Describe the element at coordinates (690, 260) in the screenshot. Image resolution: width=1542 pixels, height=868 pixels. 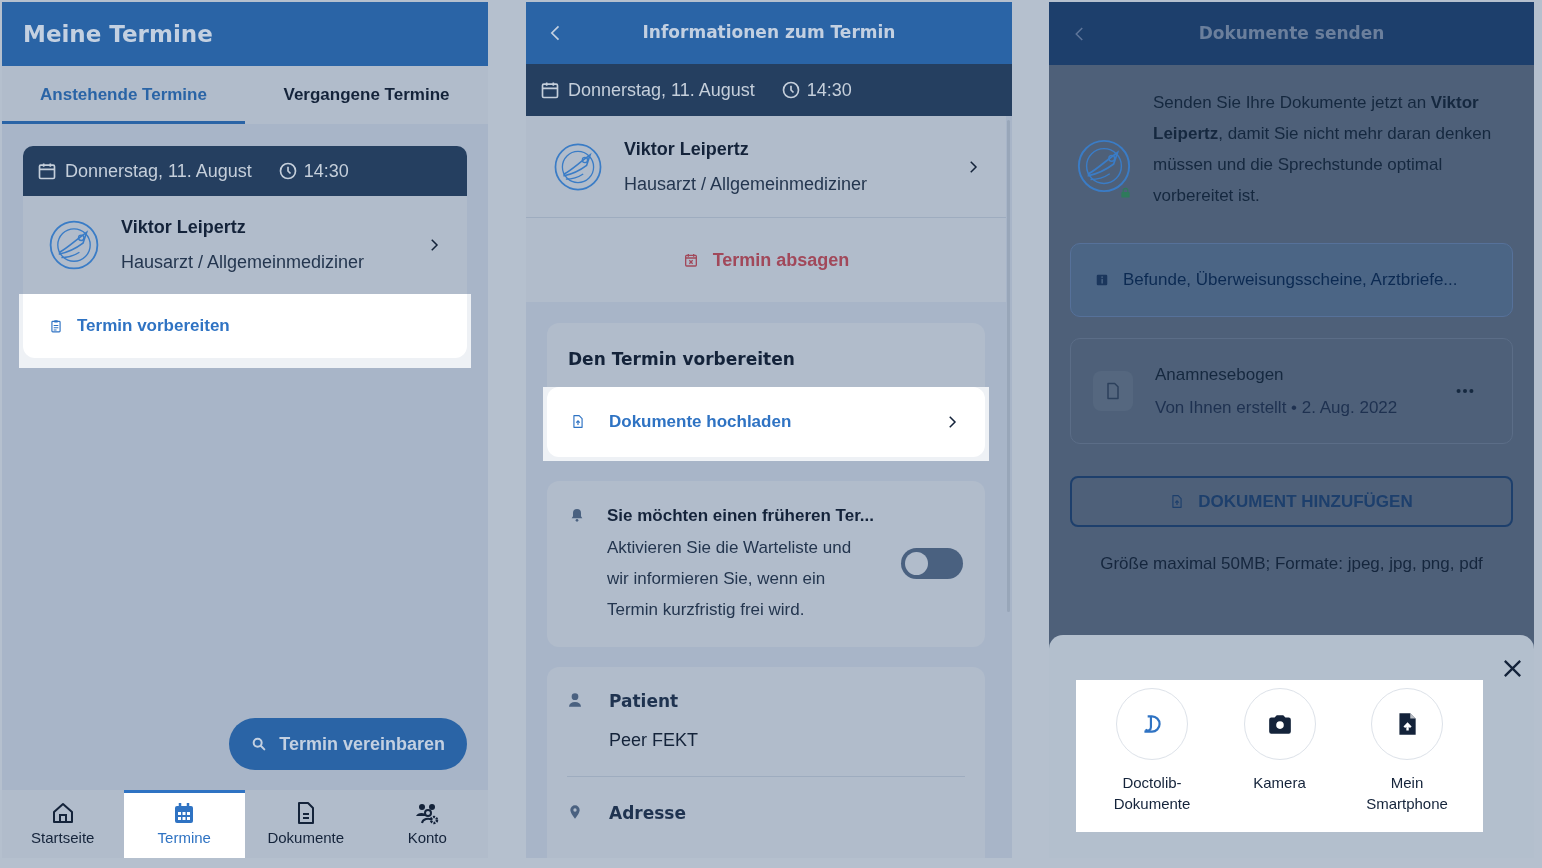
I see `calendar-x-icon` at that location.